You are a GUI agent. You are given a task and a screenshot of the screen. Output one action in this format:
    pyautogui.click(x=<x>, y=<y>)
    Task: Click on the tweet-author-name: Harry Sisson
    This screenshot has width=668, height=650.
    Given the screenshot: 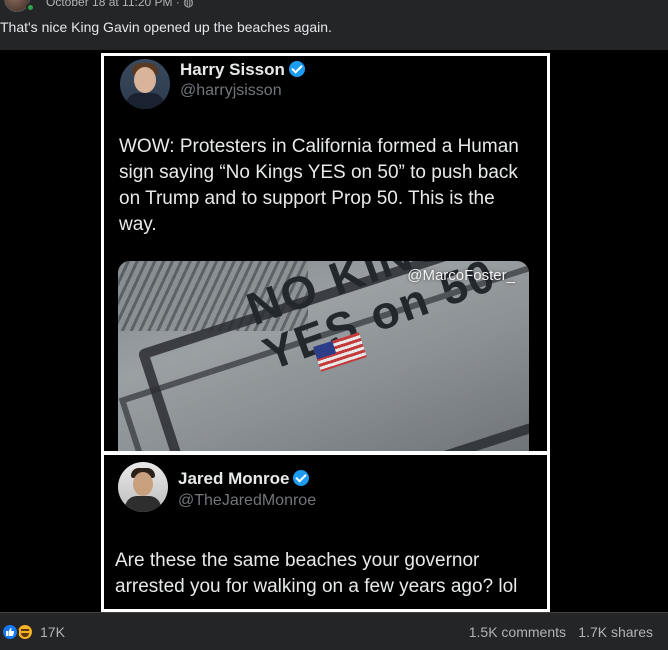 What is the action you would take?
    pyautogui.click(x=232, y=69)
    